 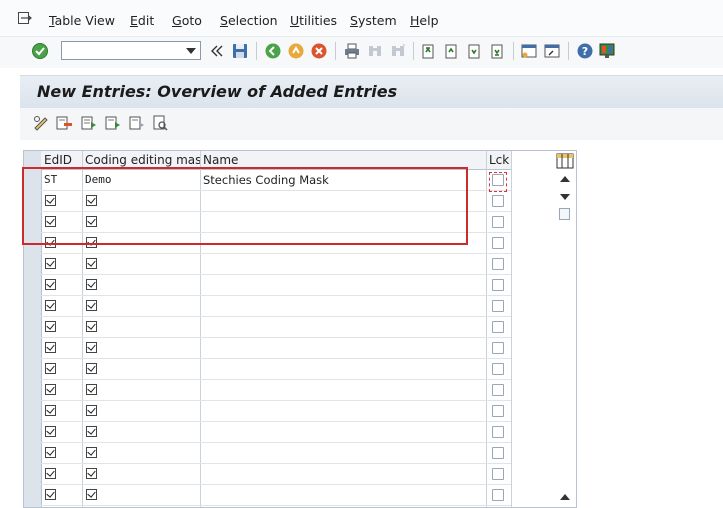 What do you see at coordinates (565, 179) in the screenshot?
I see `scroll-up-icon` at bounding box center [565, 179].